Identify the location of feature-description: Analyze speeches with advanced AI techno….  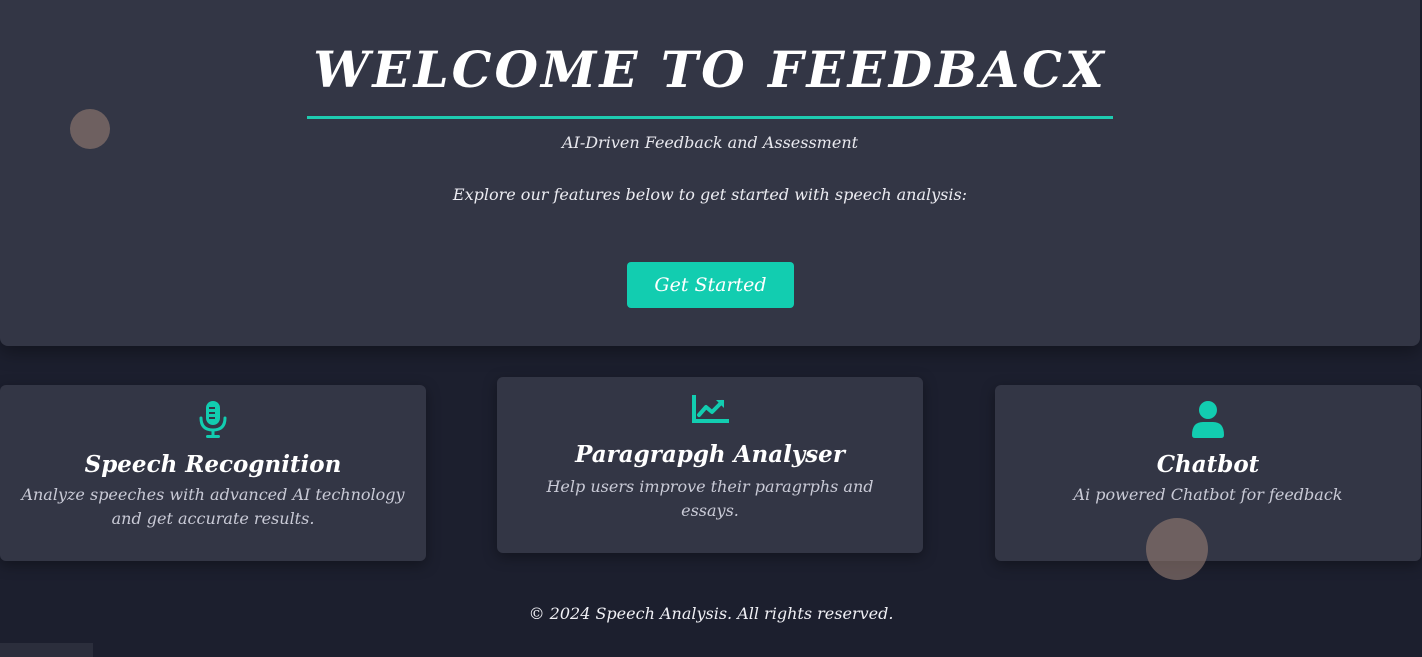
(213, 506).